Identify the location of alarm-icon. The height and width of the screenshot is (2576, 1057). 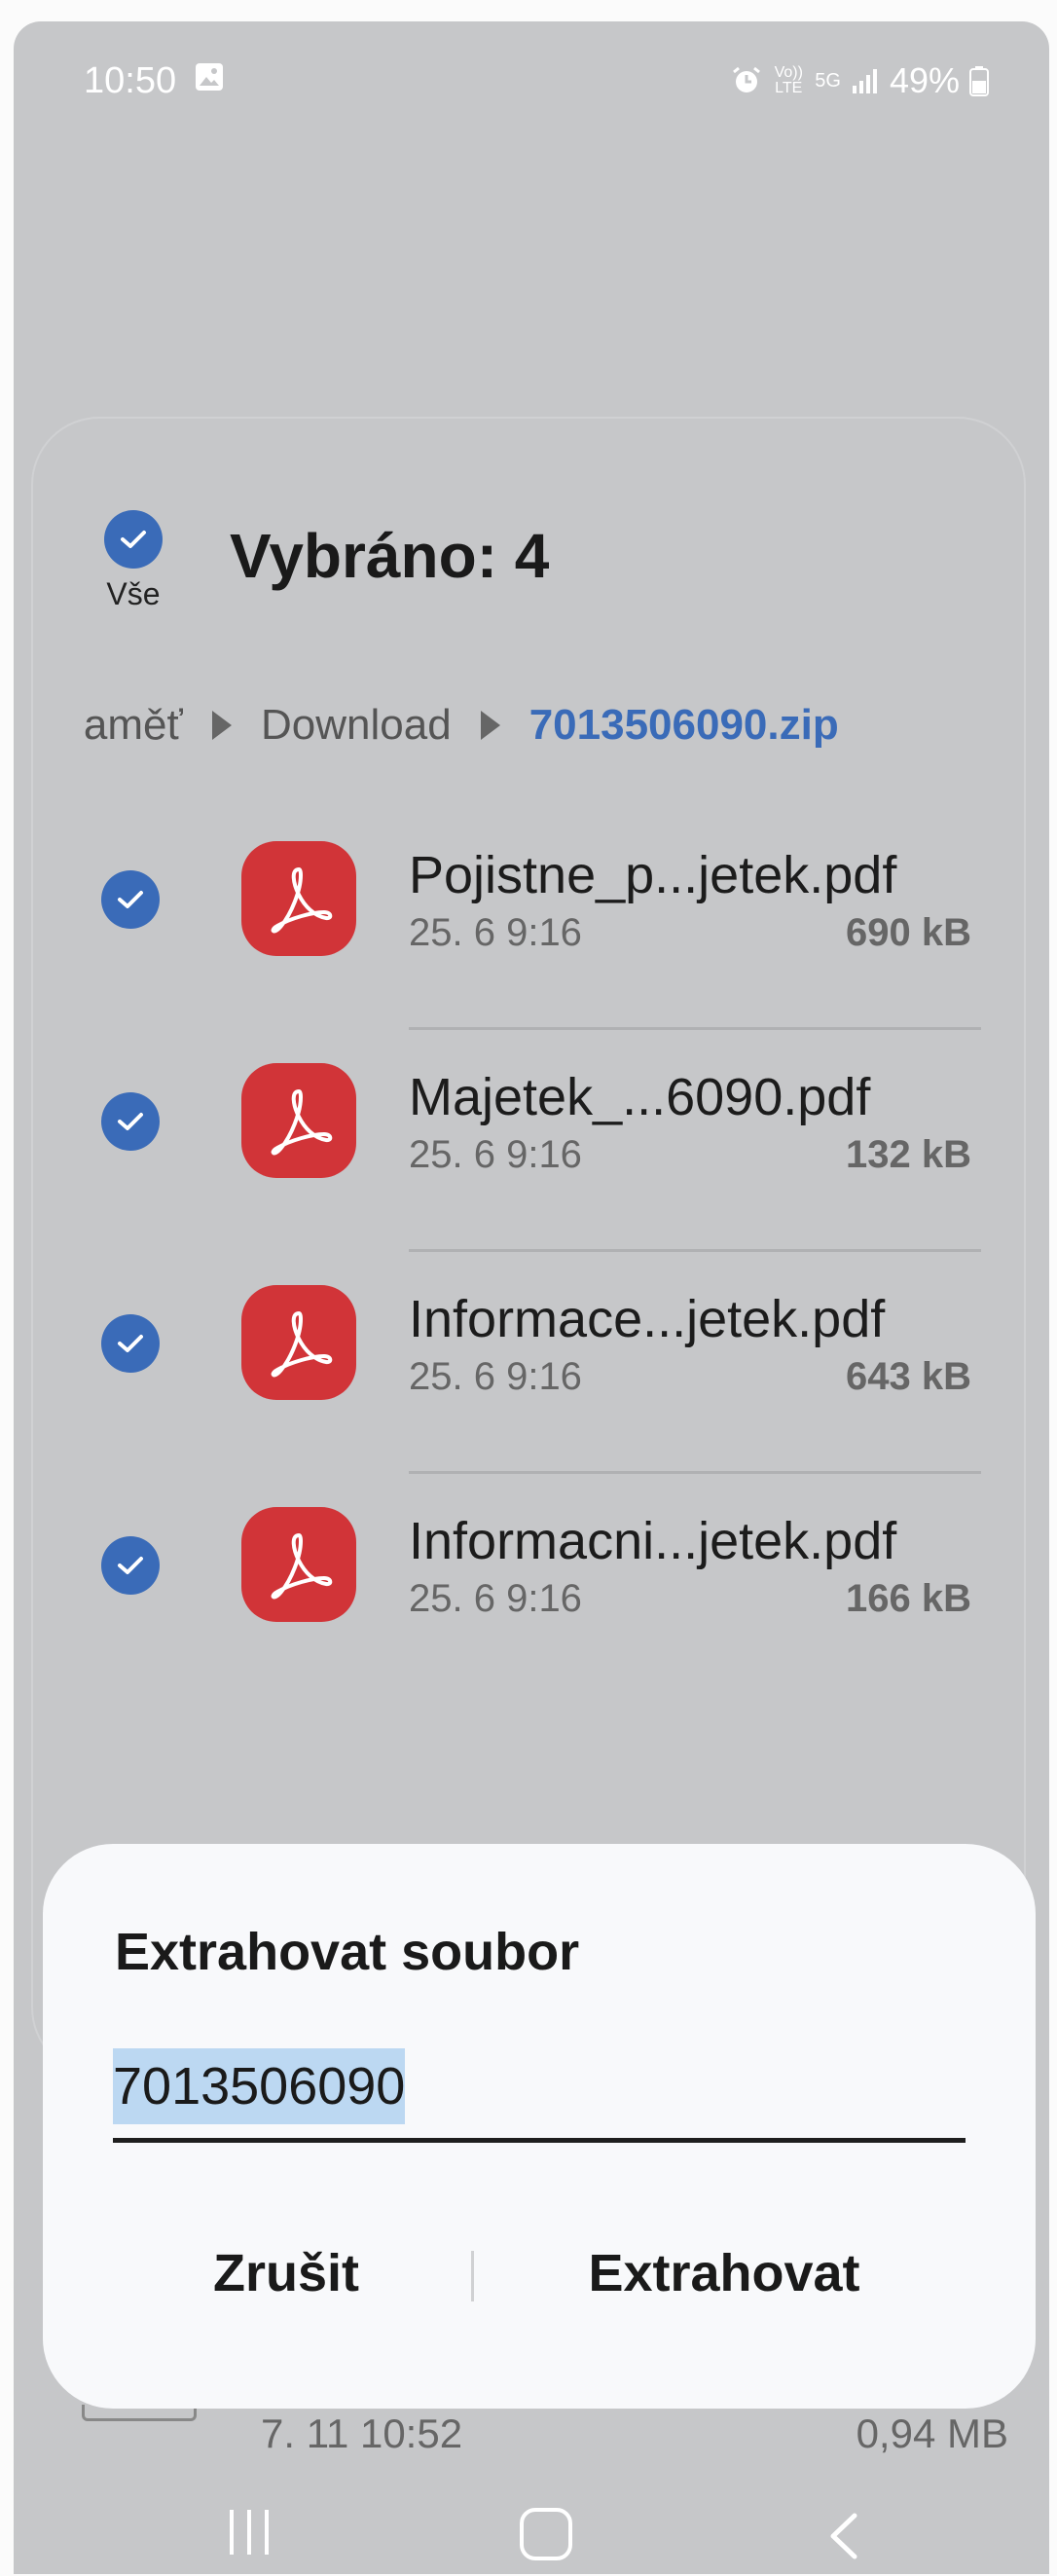
(747, 80).